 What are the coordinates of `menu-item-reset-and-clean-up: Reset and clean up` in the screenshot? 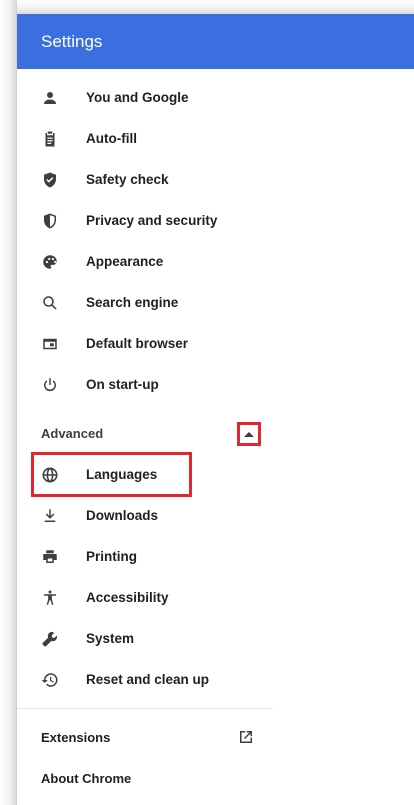 It's located at (147, 679).